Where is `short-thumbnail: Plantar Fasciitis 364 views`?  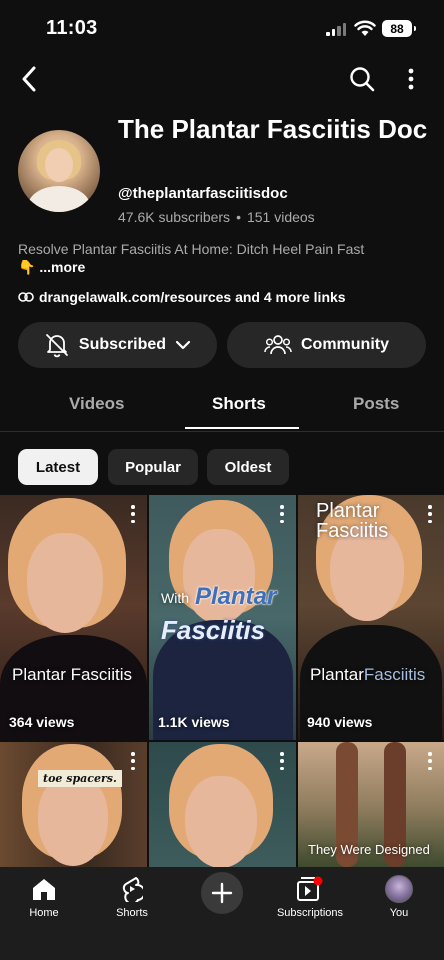
short-thumbnail: Plantar Fasciitis 364 views is located at coordinates (73, 617).